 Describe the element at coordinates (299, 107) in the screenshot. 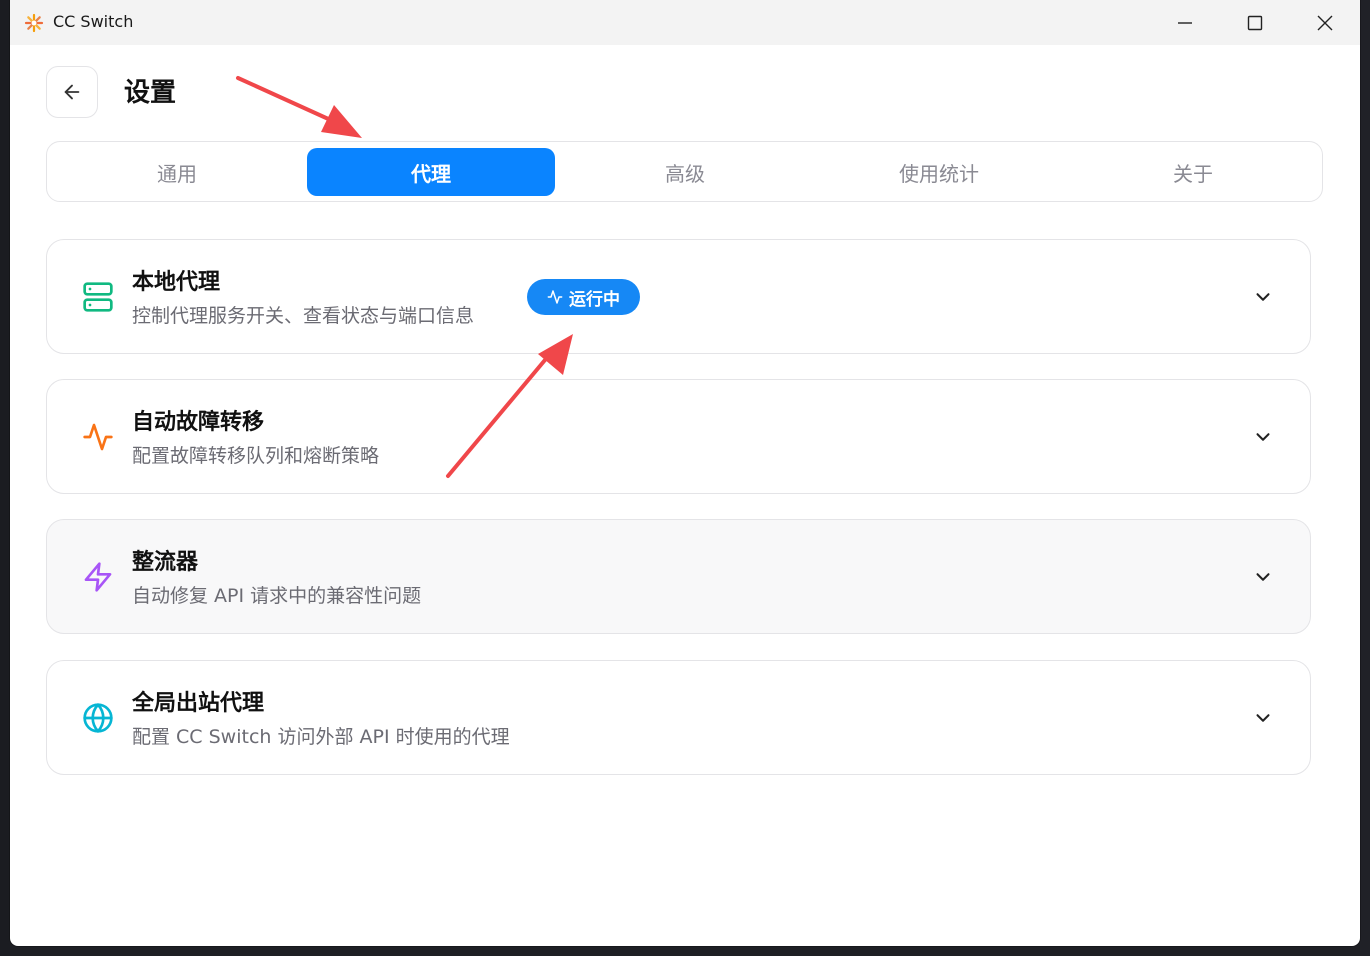

I see `annotation-arrow-tab` at that location.